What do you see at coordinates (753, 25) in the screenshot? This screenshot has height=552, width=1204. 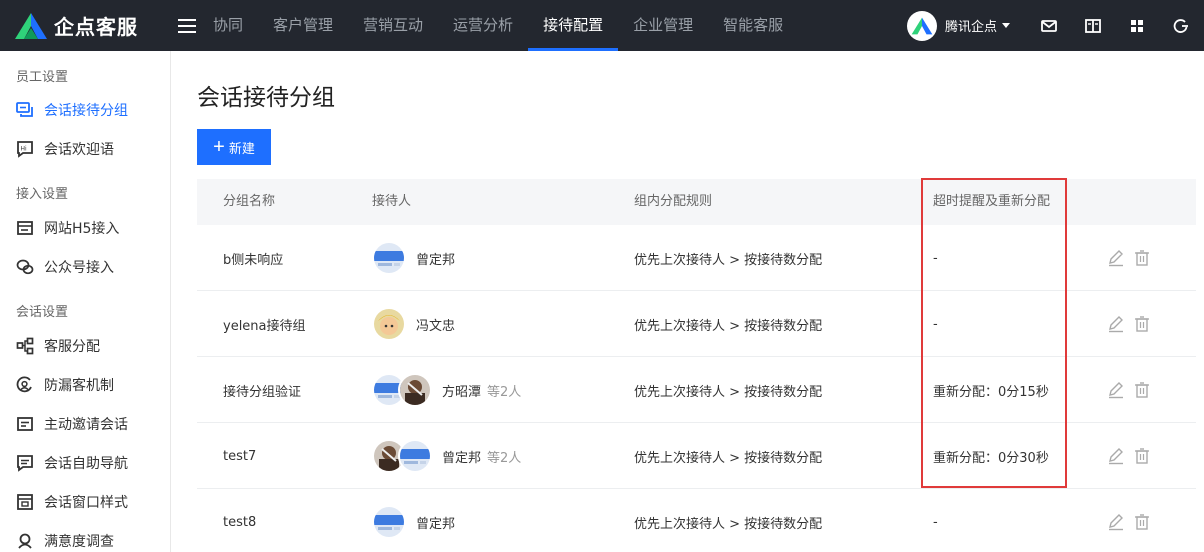 I see `nav-item-smart-service: 智能客服` at bounding box center [753, 25].